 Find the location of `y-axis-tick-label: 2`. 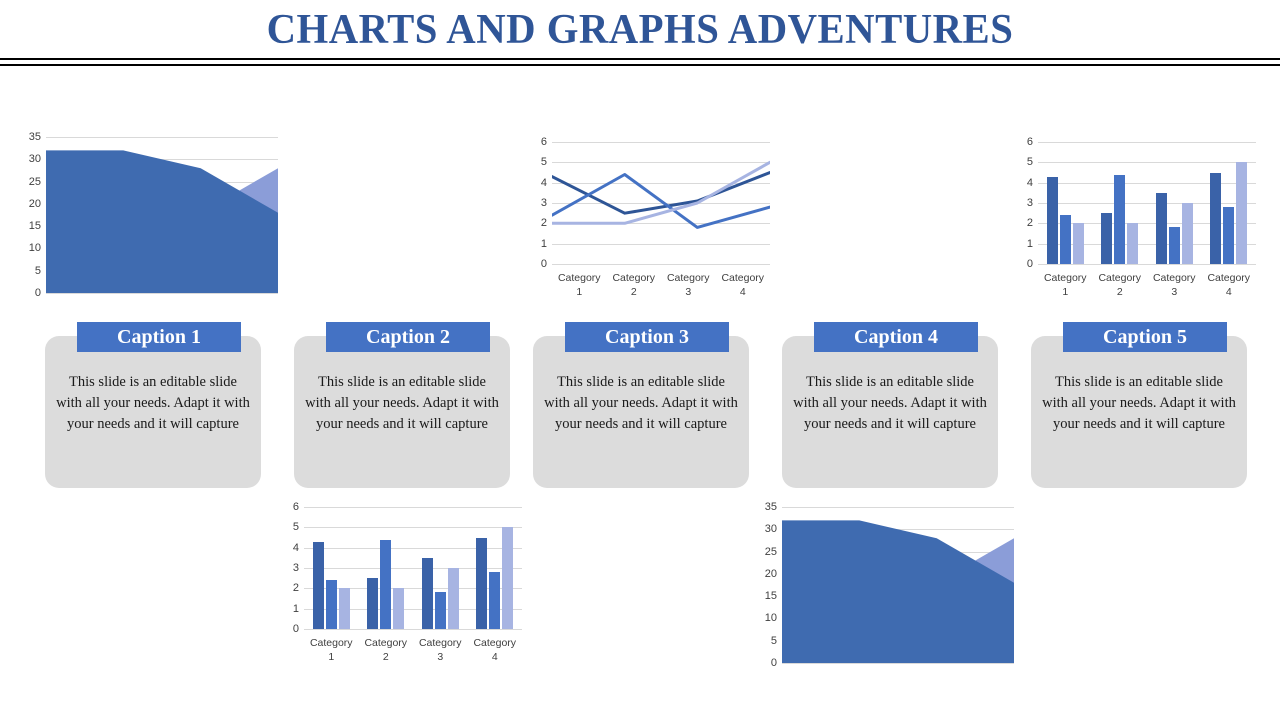

y-axis-tick-label: 2 is located at coordinates (543, 223).